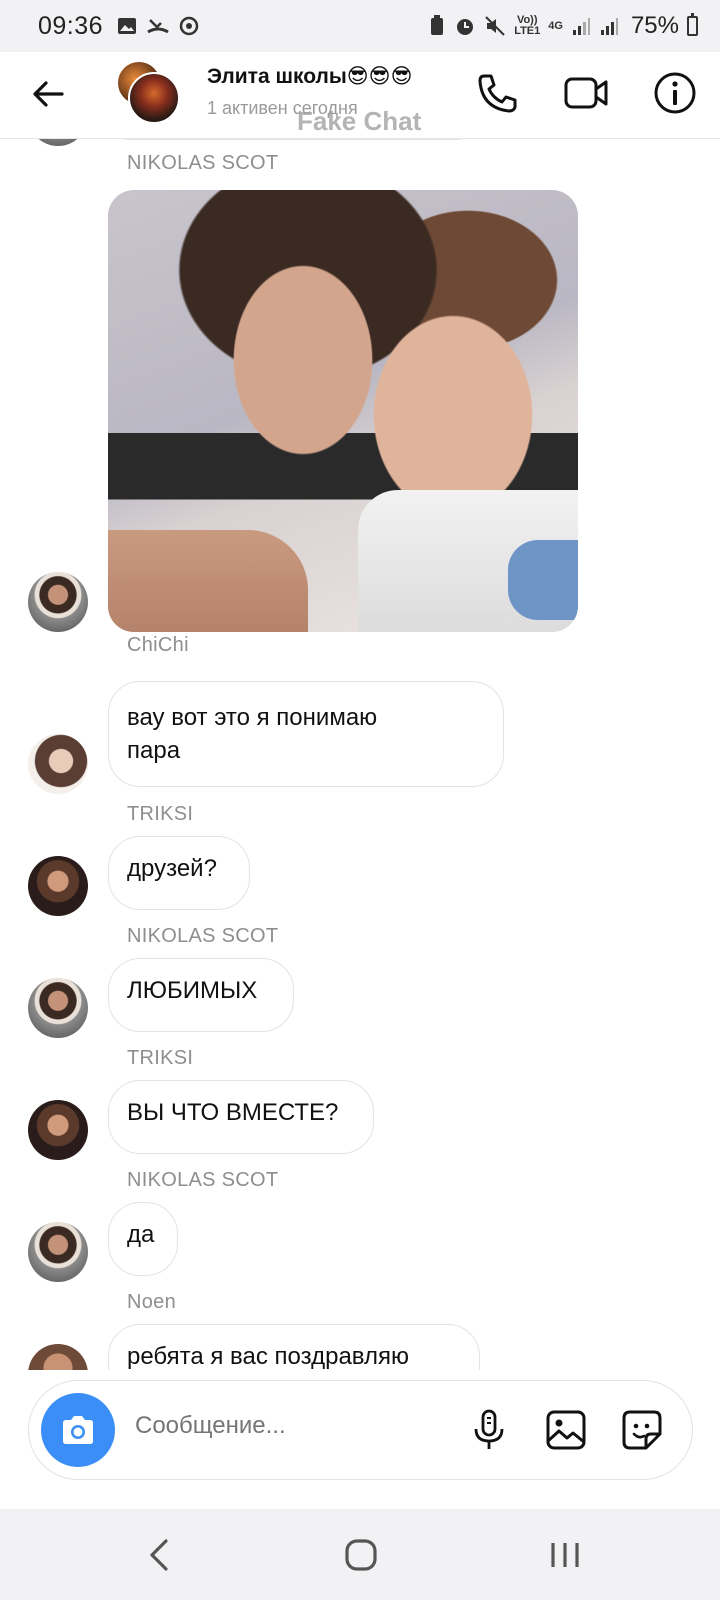 This screenshot has width=720, height=1600. Describe the element at coordinates (192, 990) in the screenshot. I see `message-text: ЛЮБИМЫХ` at that location.